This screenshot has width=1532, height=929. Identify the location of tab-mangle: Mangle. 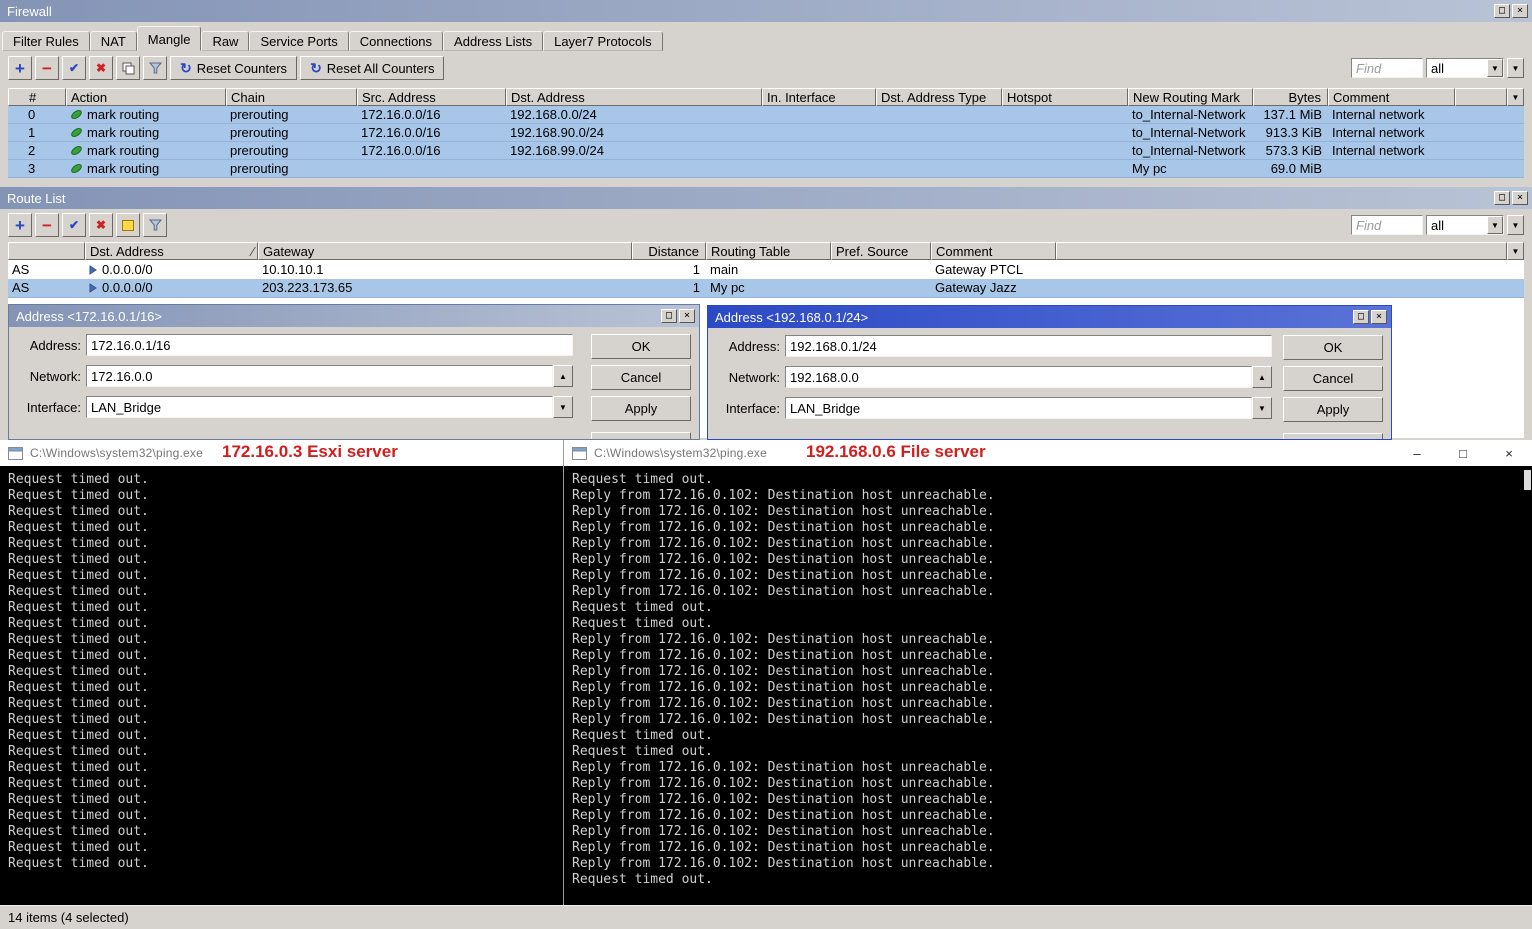
(169, 38).